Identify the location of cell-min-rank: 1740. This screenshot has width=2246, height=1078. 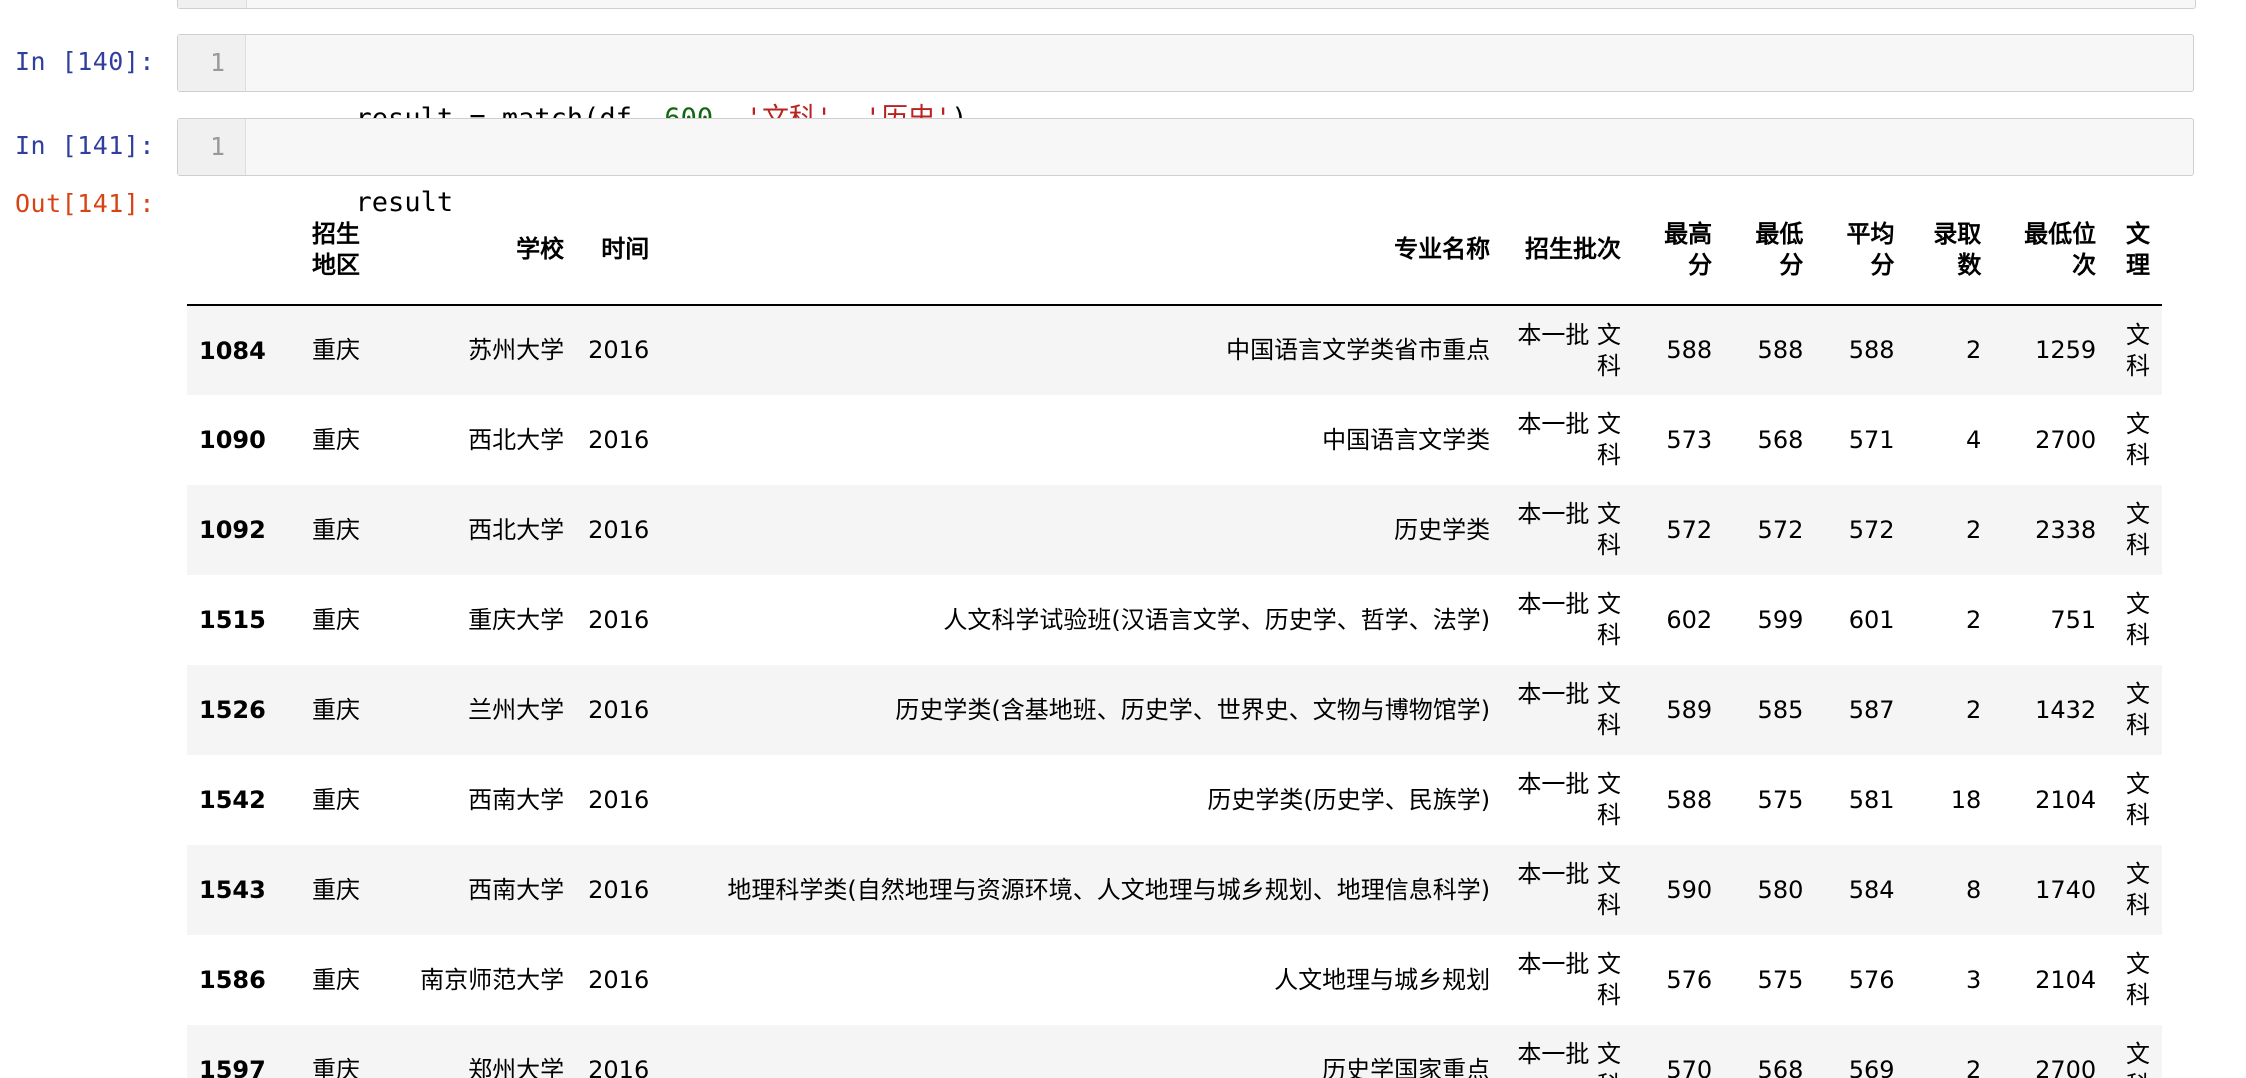
(2066, 889).